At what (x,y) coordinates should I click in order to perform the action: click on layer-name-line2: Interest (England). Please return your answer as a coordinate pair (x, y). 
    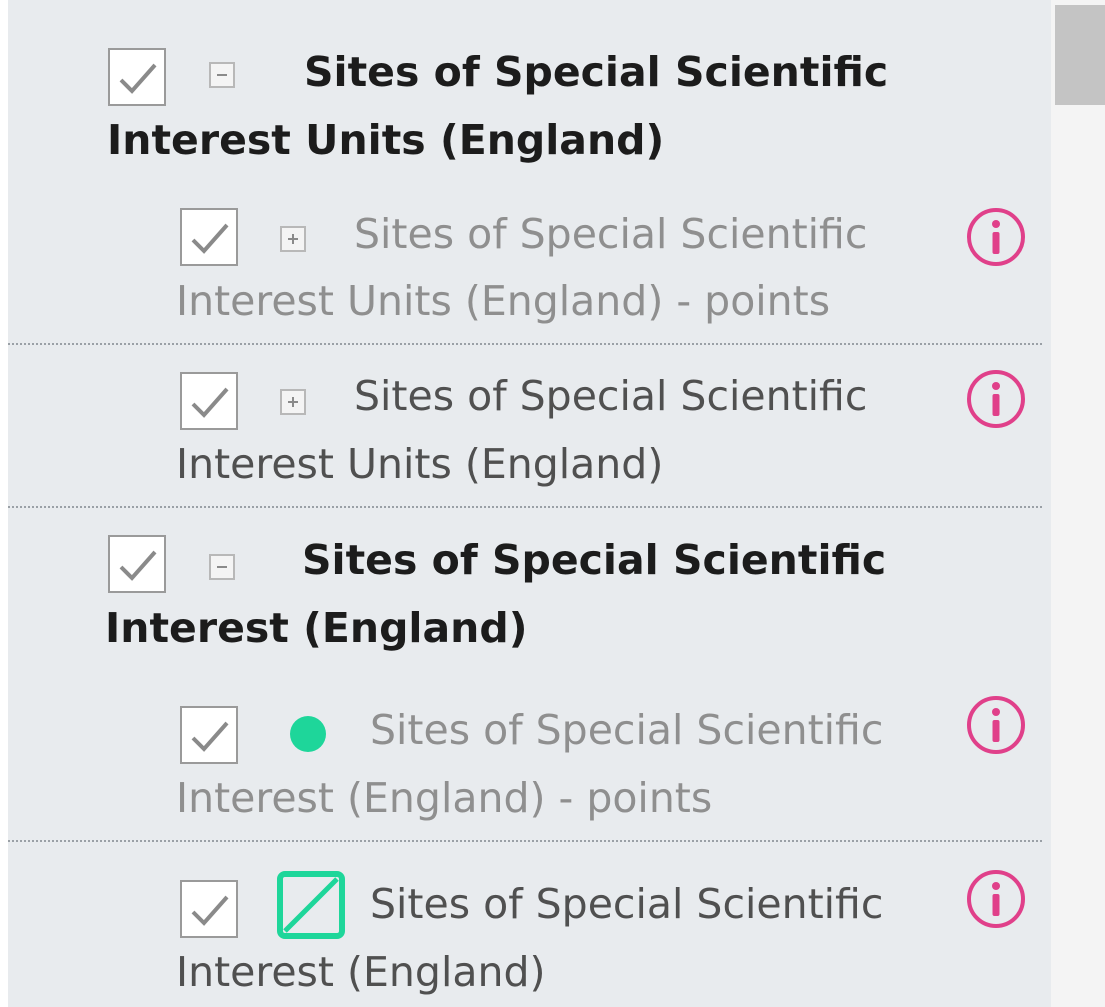
    Looking at the image, I should click on (360, 972).